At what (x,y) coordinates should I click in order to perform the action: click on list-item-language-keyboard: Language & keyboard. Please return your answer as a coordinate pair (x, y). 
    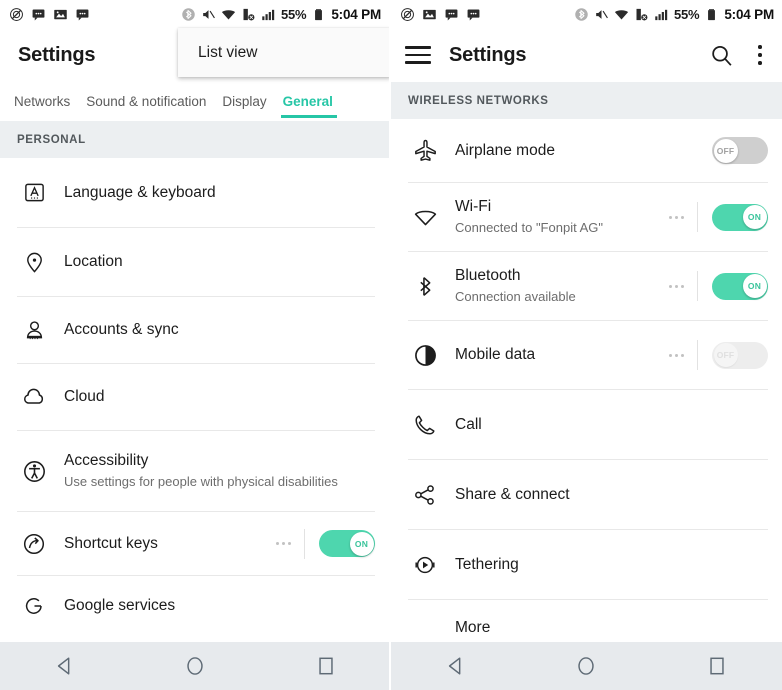
    Looking at the image, I should click on (194, 192).